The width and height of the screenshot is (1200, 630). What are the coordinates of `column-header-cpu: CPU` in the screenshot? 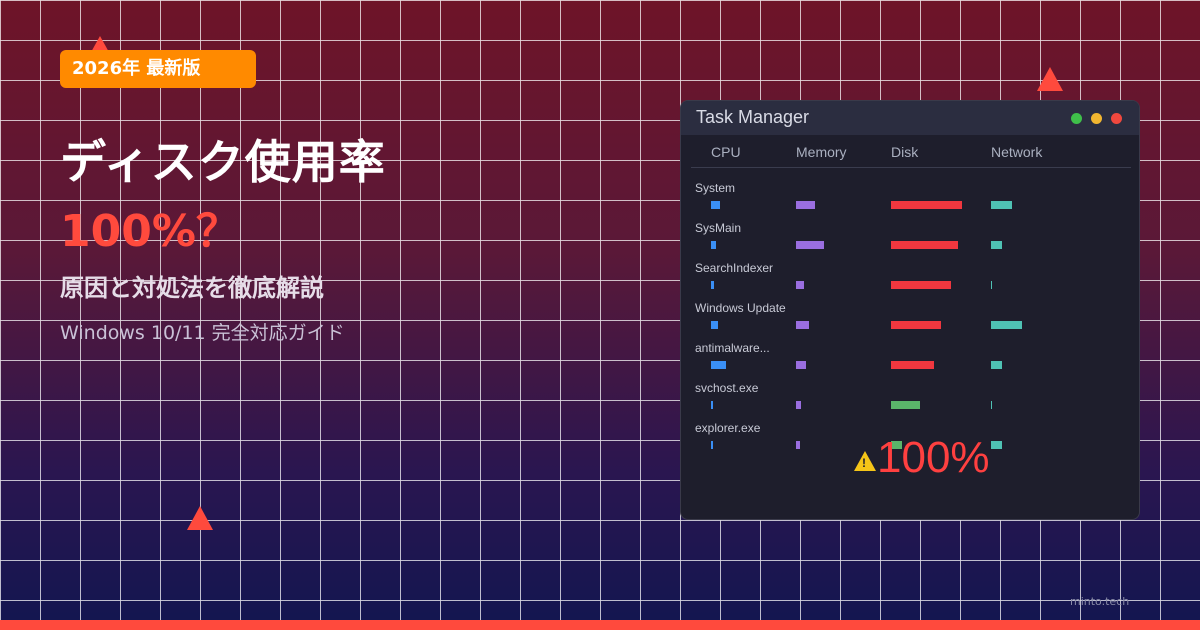 It's located at (726, 152).